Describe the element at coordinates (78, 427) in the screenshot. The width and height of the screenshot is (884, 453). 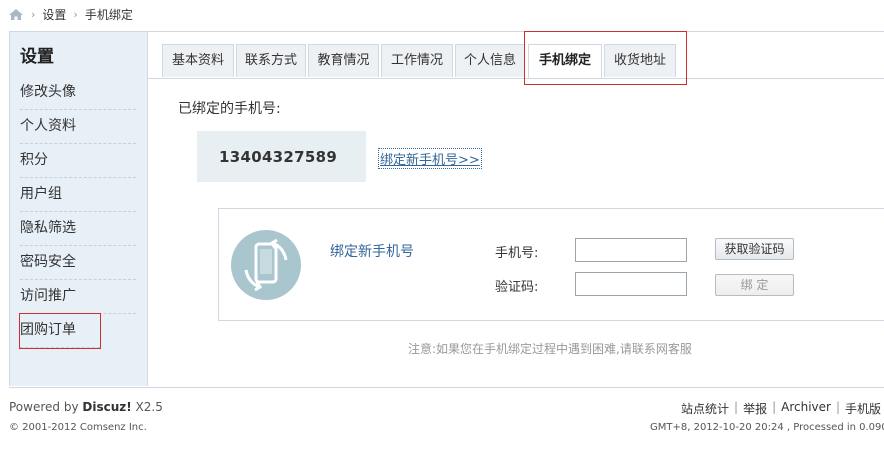
I see `copyright: © 2001-2012 Comsenz Inc.` at that location.